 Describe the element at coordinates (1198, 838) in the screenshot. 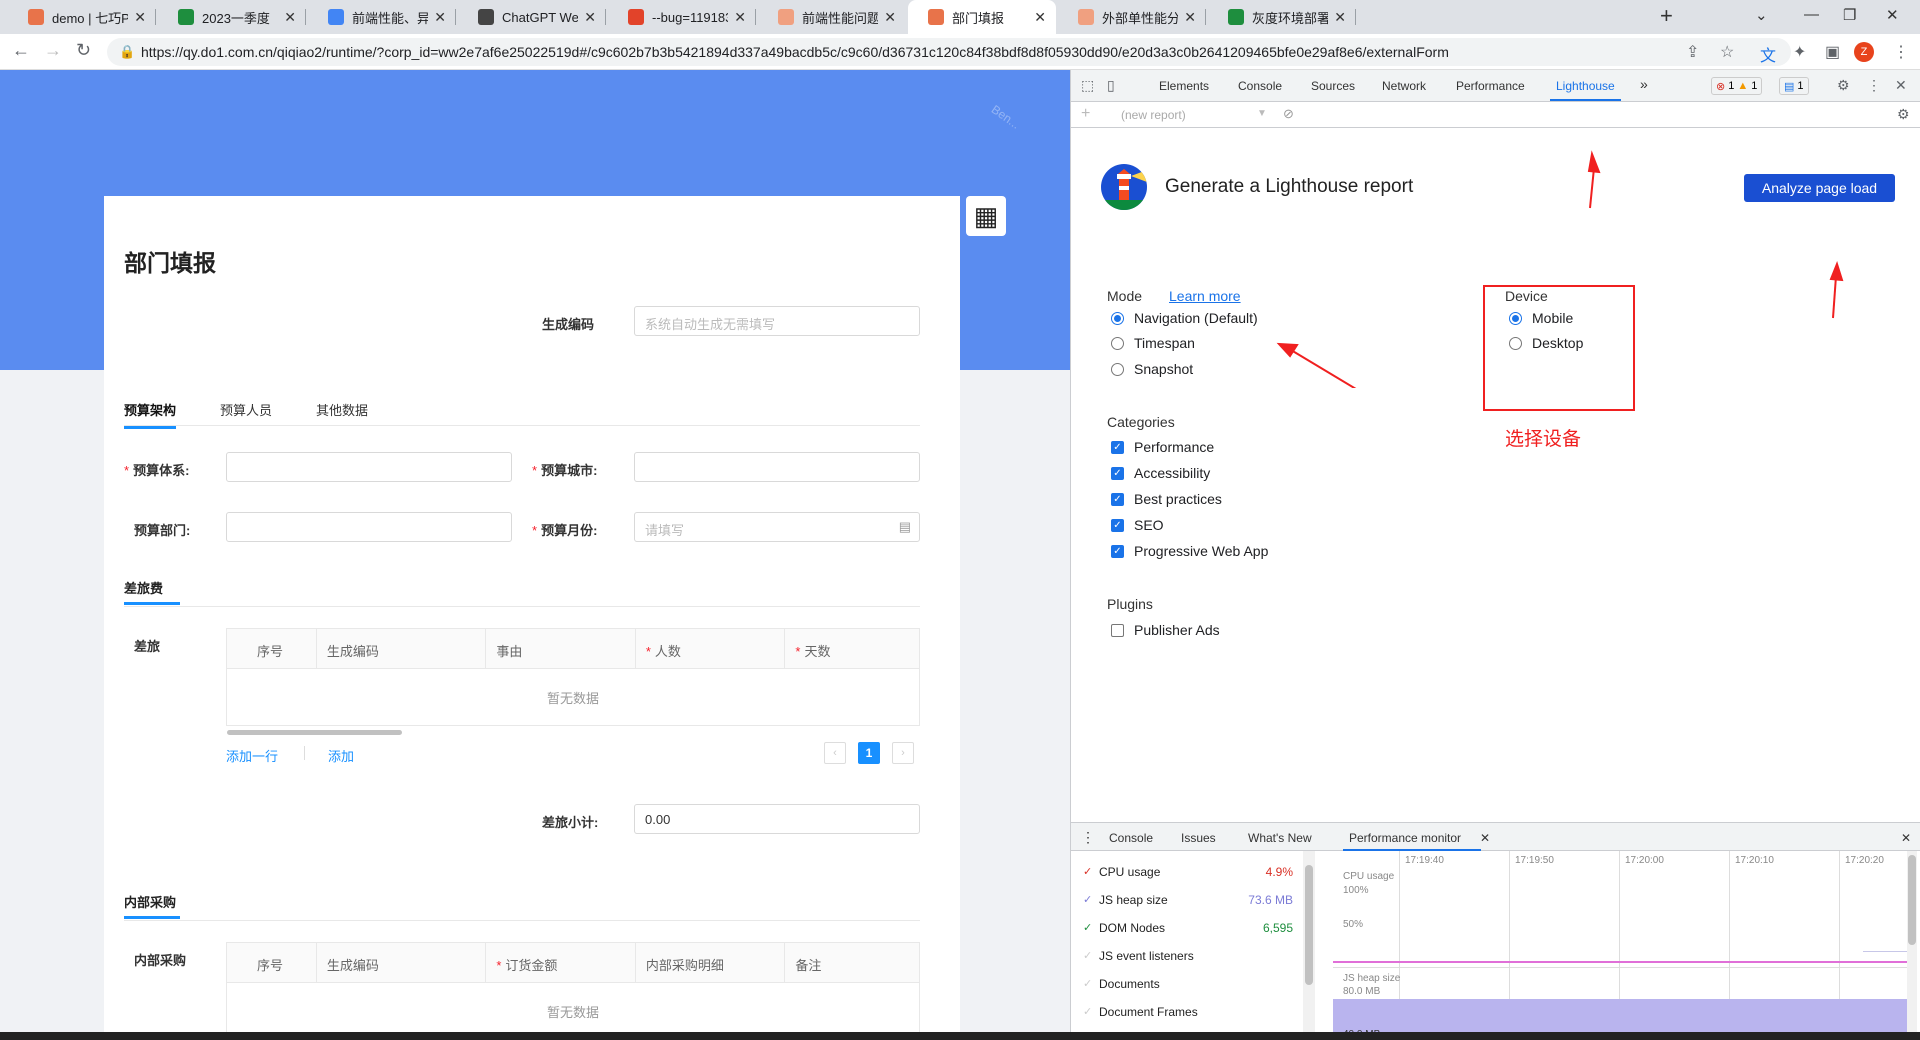

I see `drawer-tab-issues: Issues` at that location.